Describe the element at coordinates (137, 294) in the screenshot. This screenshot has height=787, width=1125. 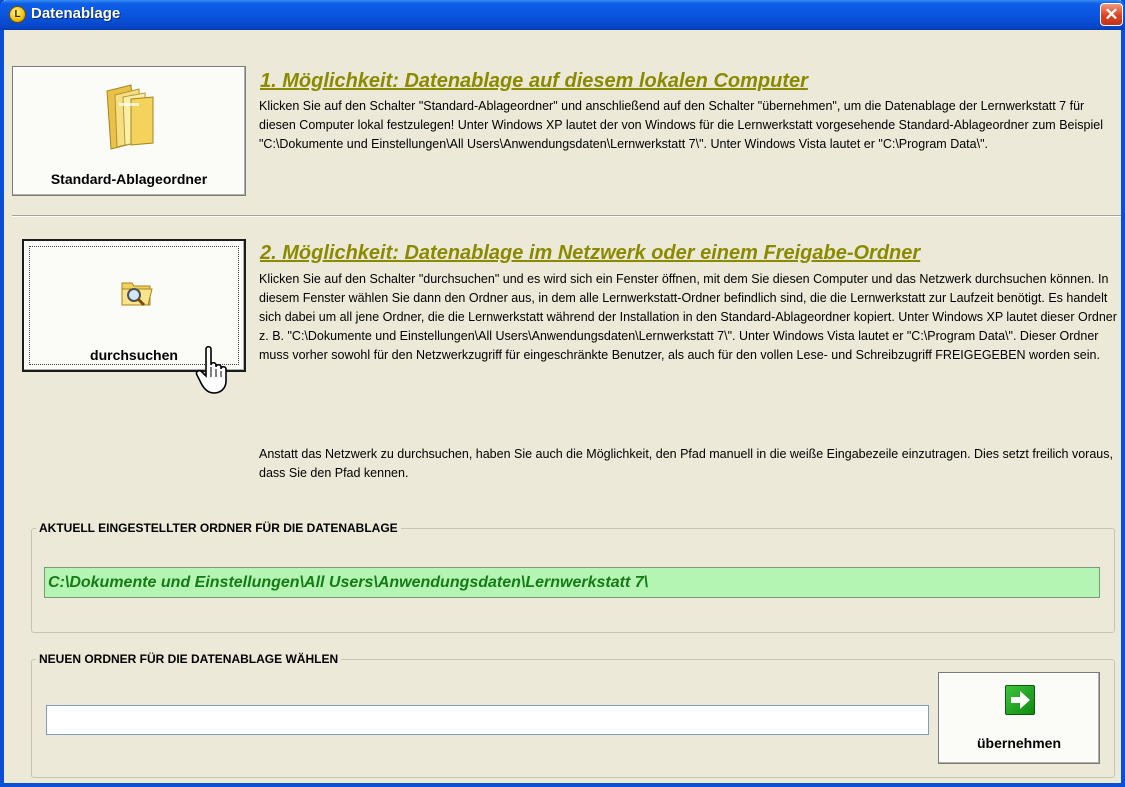
I see `folder-search-icon` at that location.